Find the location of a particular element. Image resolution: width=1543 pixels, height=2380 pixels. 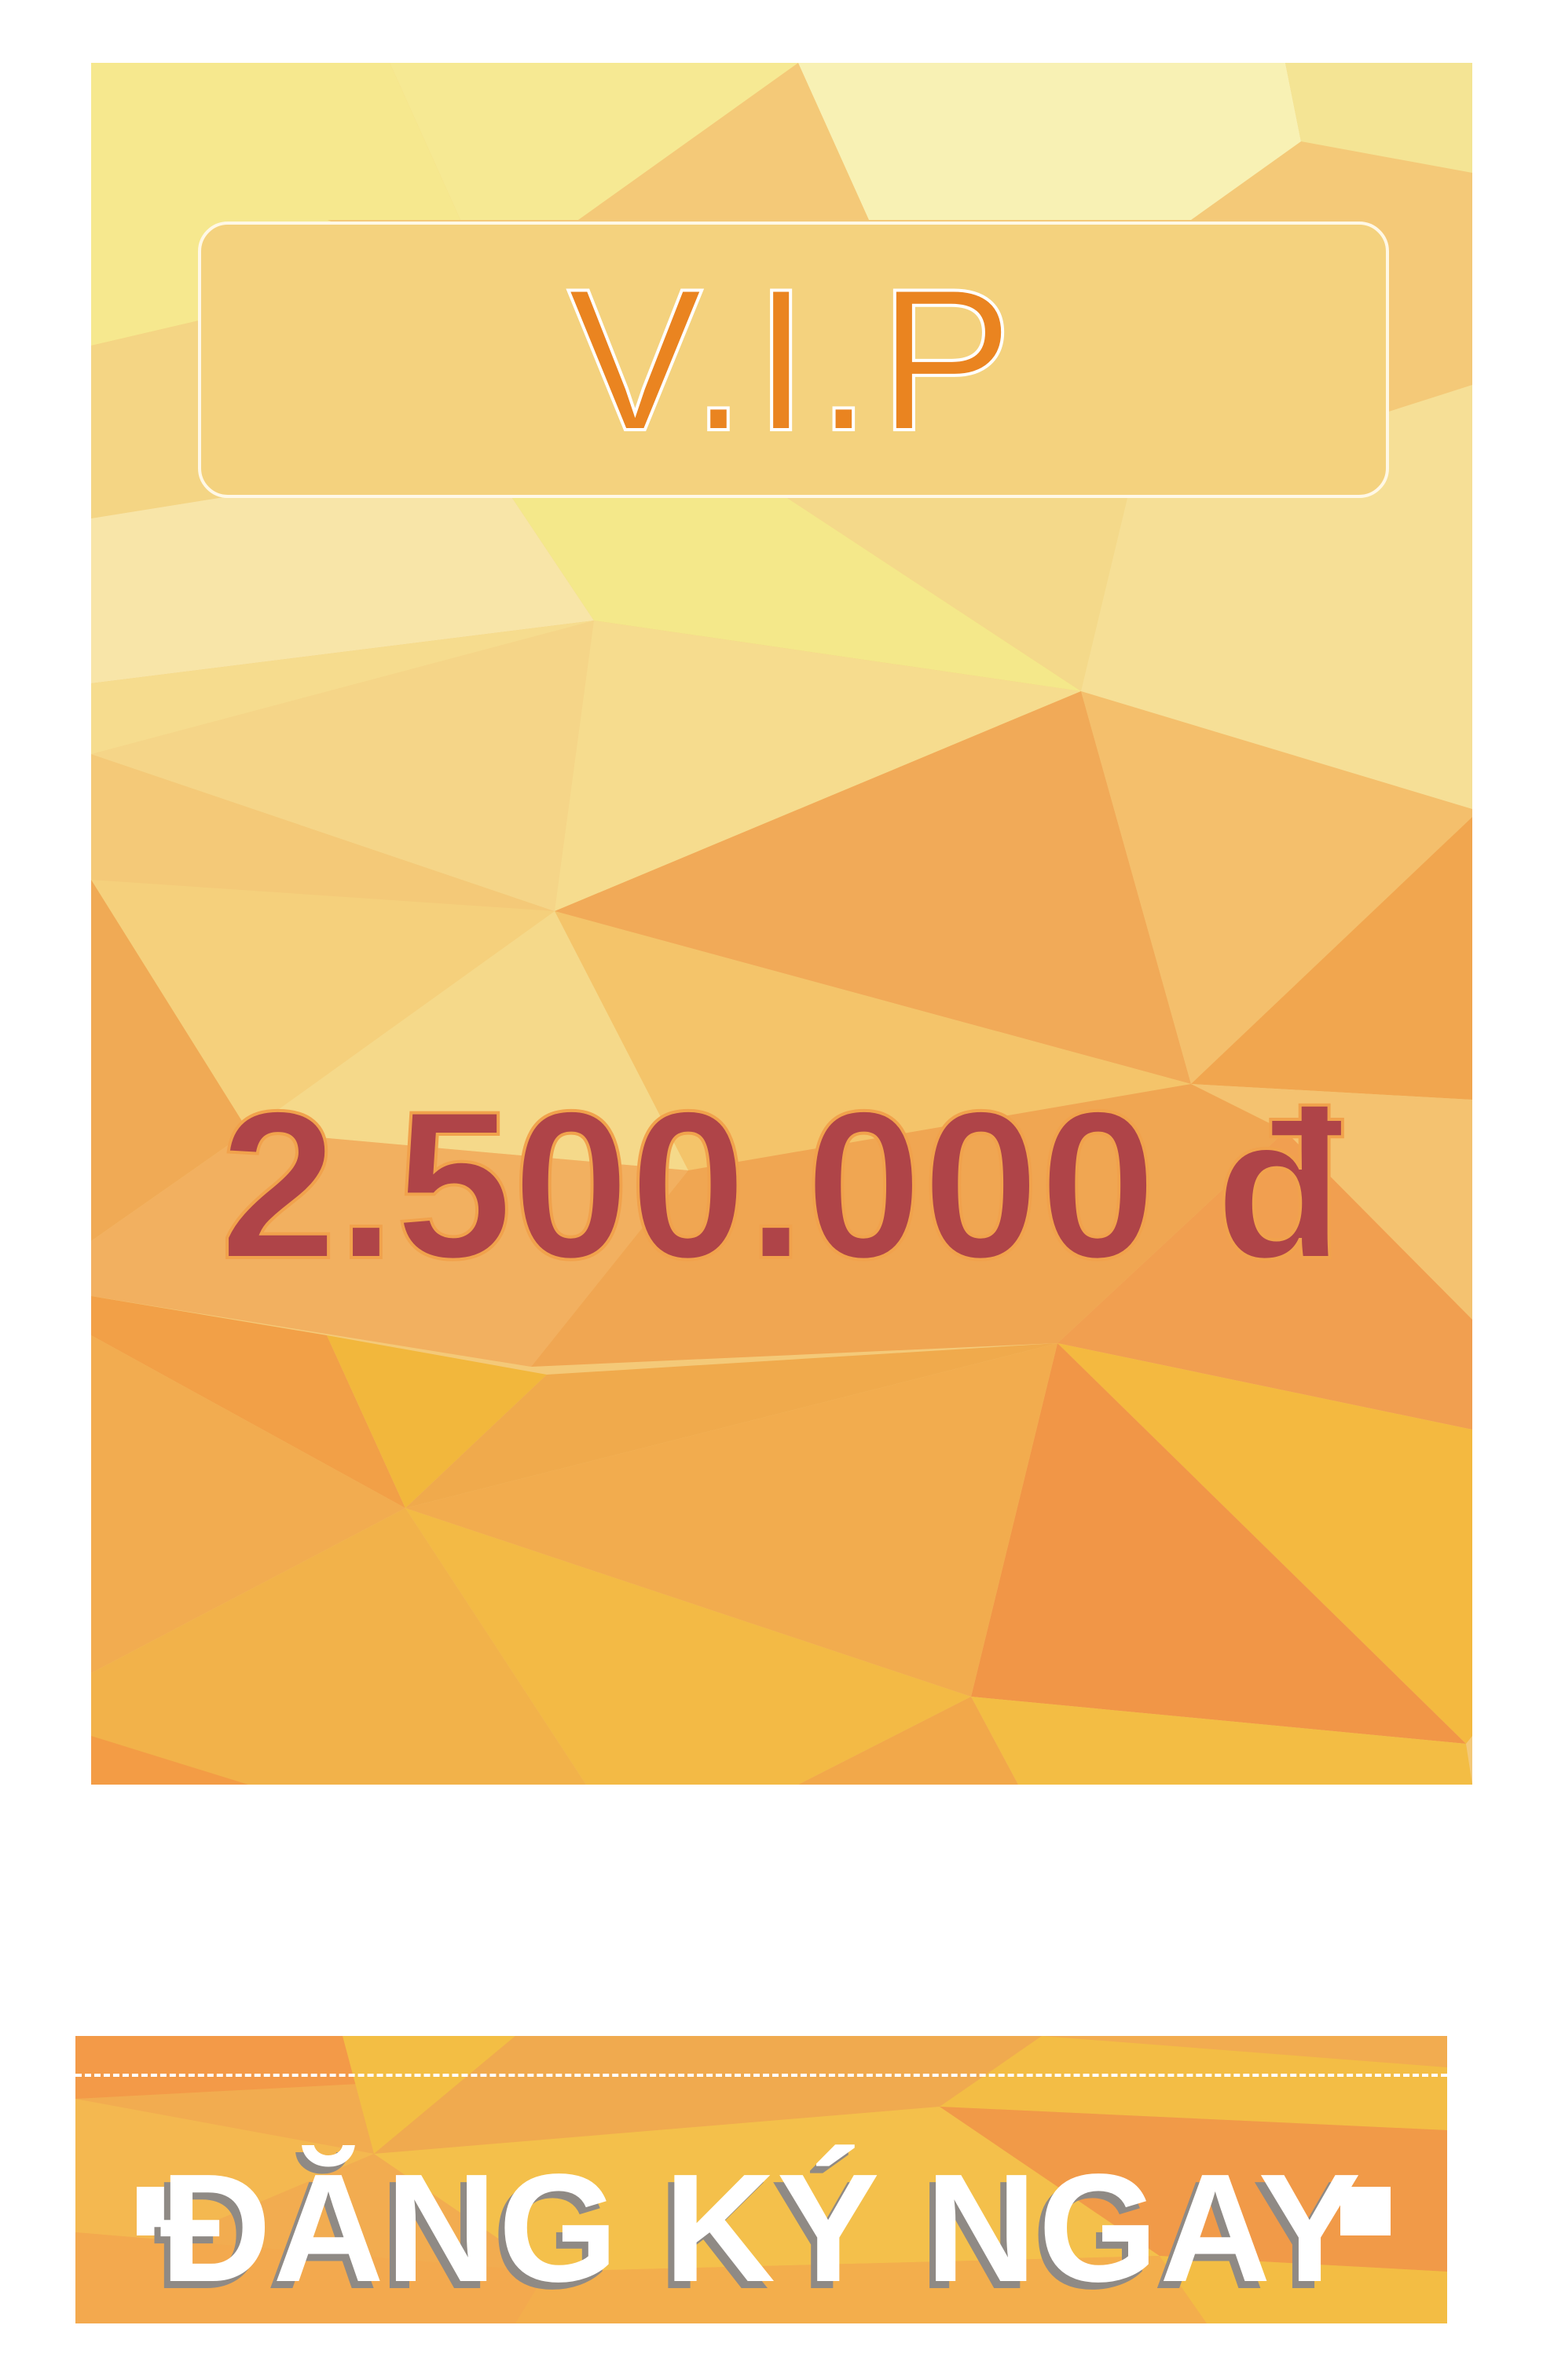

dashed-divider is located at coordinates (761, 2075).